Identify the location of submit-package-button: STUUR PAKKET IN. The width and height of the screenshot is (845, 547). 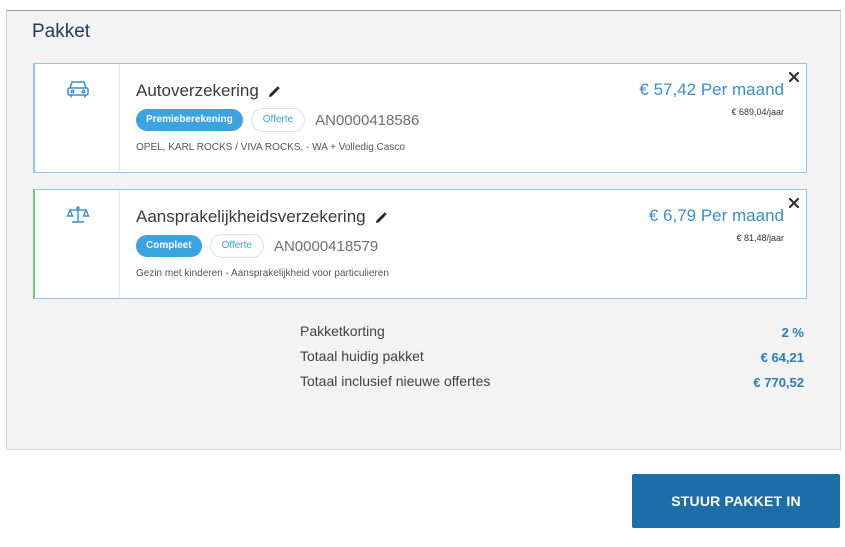
(736, 501).